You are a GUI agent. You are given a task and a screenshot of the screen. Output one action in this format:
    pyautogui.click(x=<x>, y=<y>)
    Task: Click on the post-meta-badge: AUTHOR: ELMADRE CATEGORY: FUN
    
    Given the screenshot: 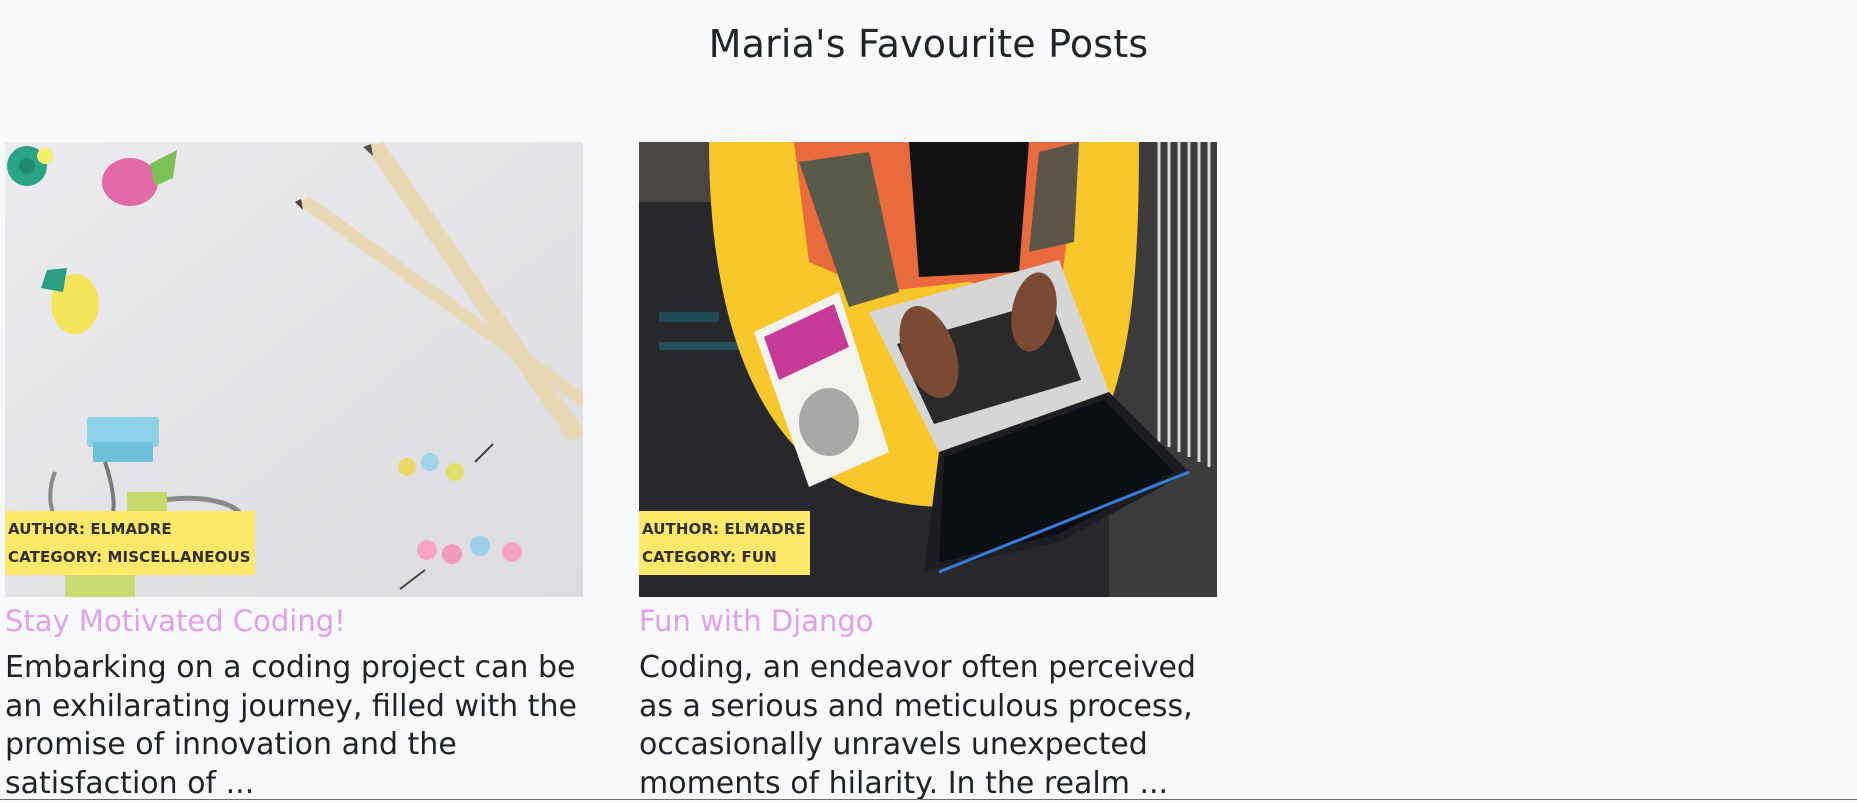 What is the action you would take?
    pyautogui.click(x=724, y=543)
    